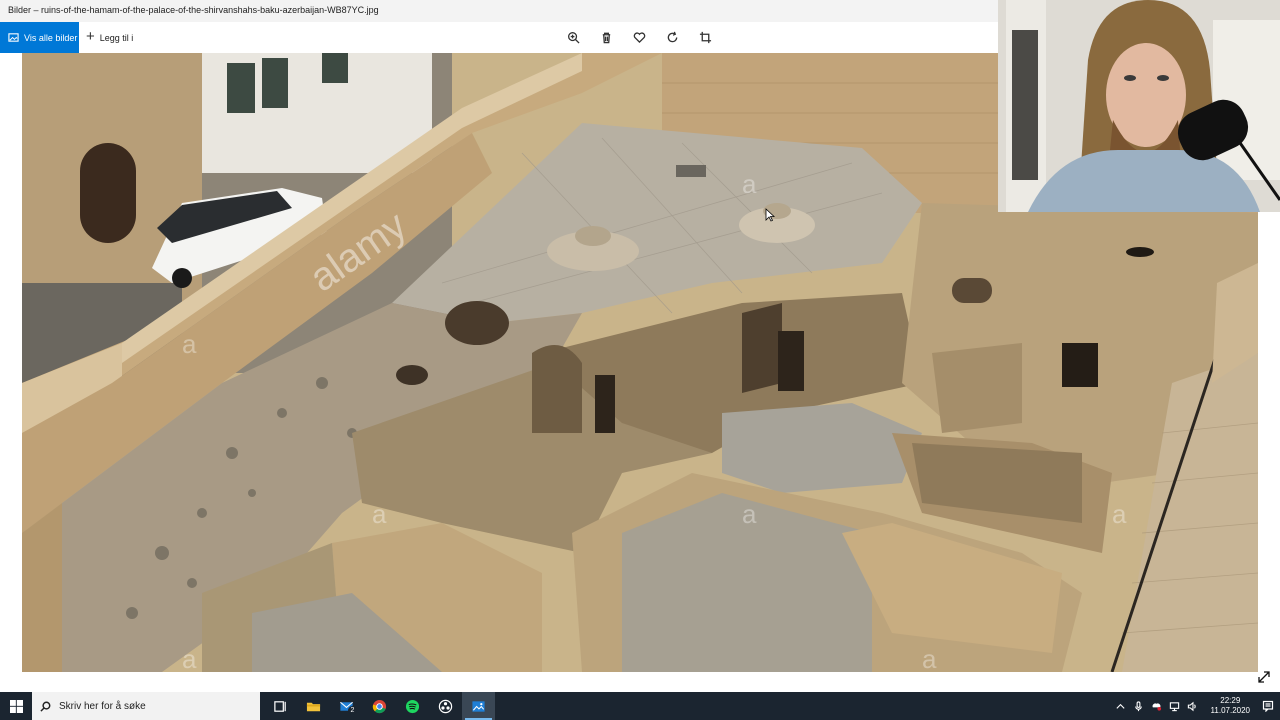 This screenshot has width=1280, height=720. Describe the element at coordinates (639, 37) in the screenshot. I see `favorite-icon` at that location.